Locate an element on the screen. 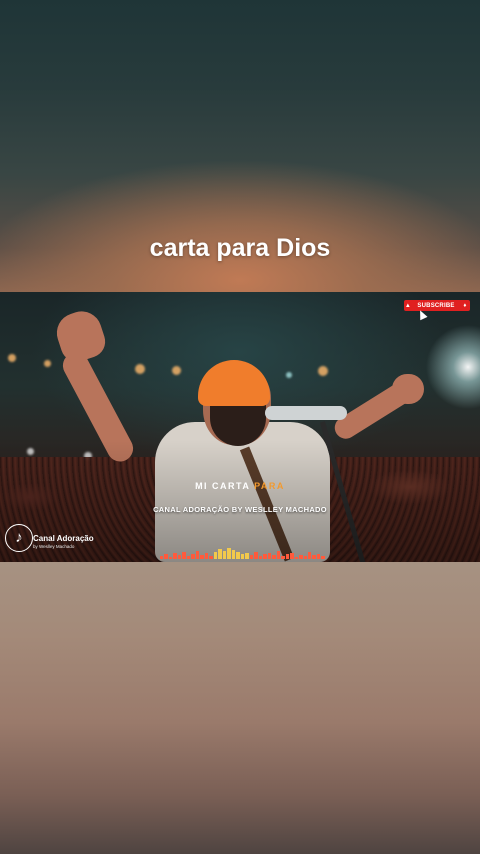 This screenshot has height=854, width=480. subscribe-button: ▲ SUBSCRIBE ♦ is located at coordinates (437, 305).